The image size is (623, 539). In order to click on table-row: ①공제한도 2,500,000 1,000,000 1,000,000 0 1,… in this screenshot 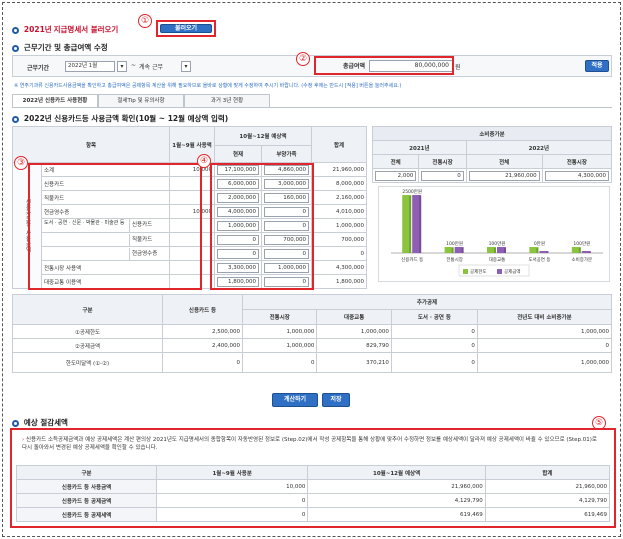, I will do `click(312, 331)`.